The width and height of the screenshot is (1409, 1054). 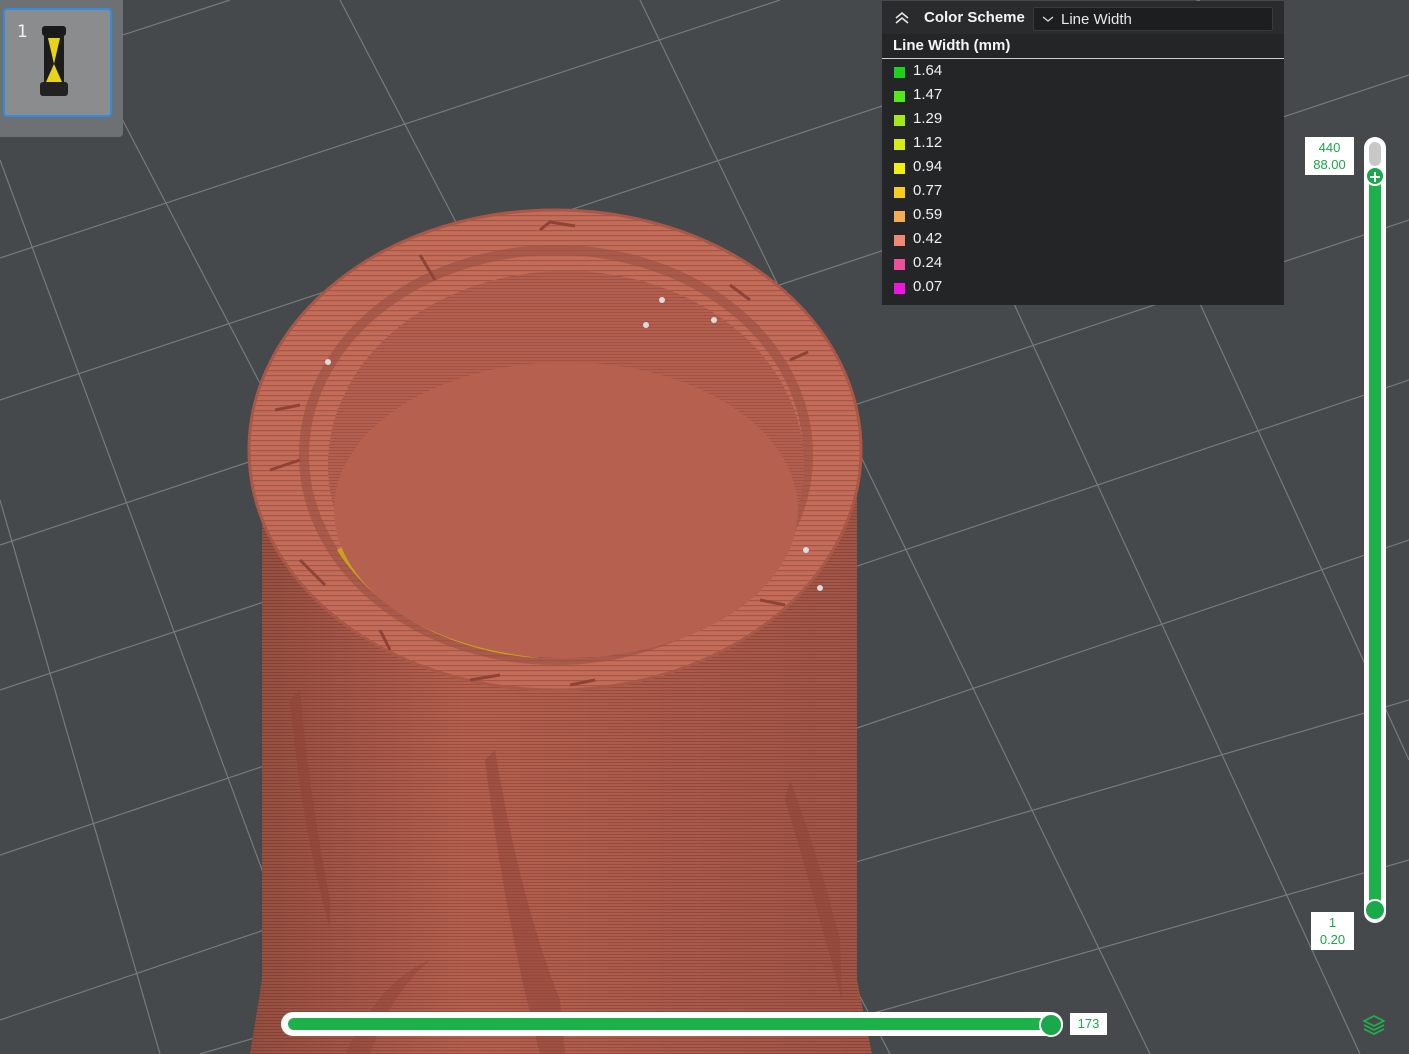 What do you see at coordinates (974, 17) in the screenshot?
I see `color-scheme-label: Color Scheme` at bounding box center [974, 17].